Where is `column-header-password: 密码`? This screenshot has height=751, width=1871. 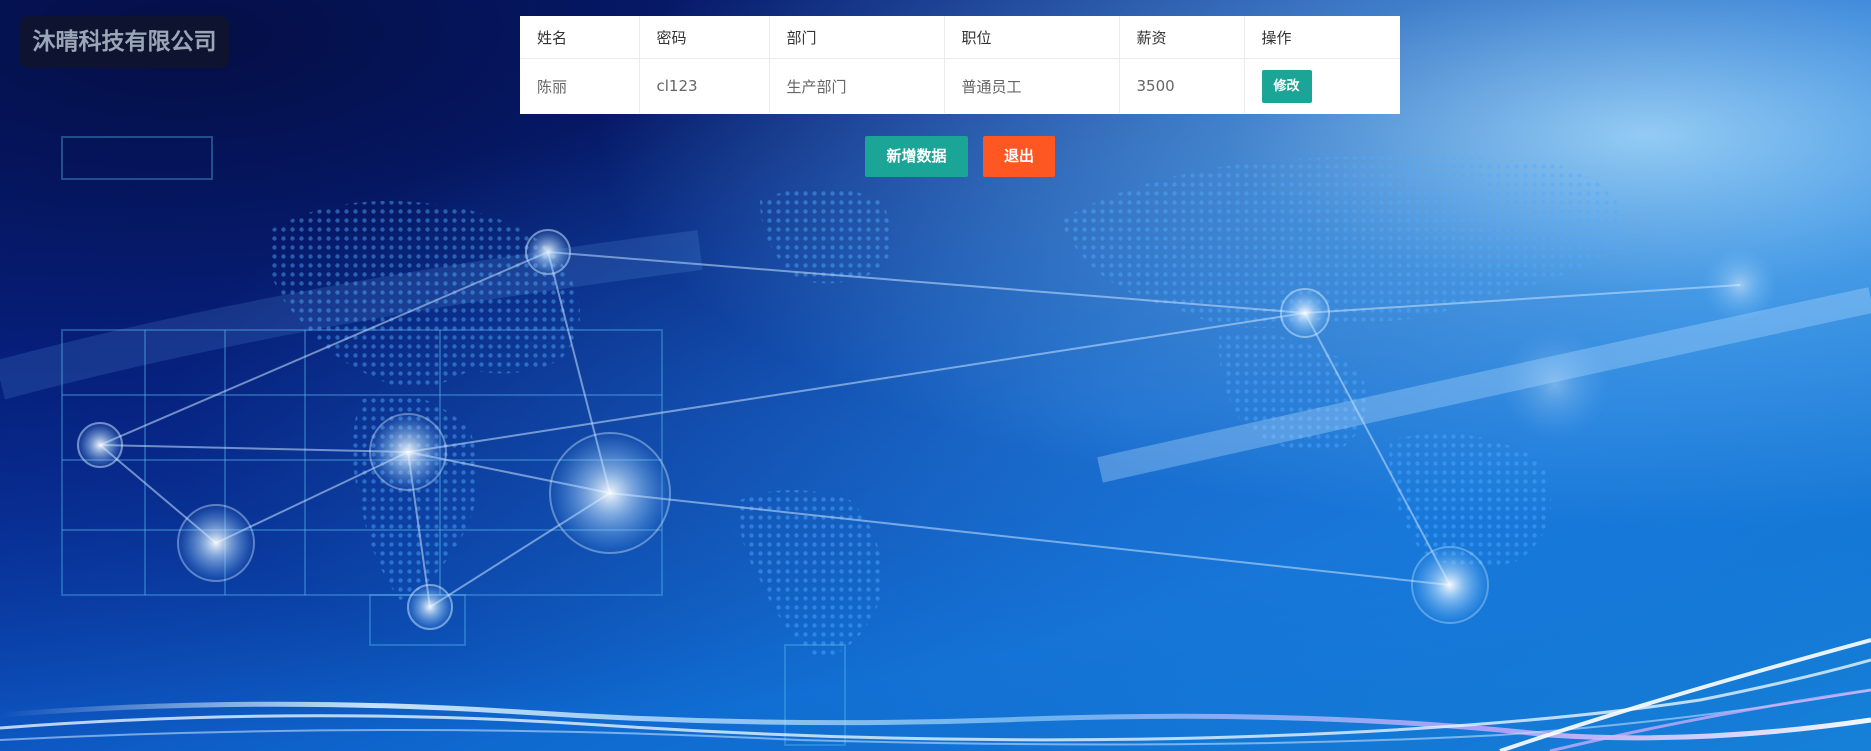
column-header-password: 密码 is located at coordinates (704, 37).